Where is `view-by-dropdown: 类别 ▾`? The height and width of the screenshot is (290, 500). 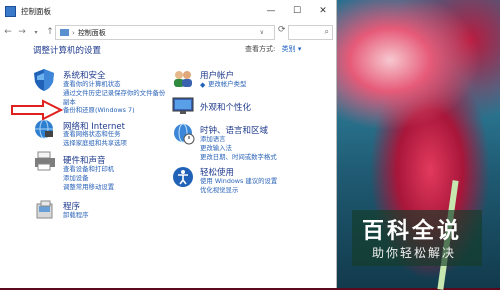 view-by-dropdown: 类别 ▾ is located at coordinates (292, 49).